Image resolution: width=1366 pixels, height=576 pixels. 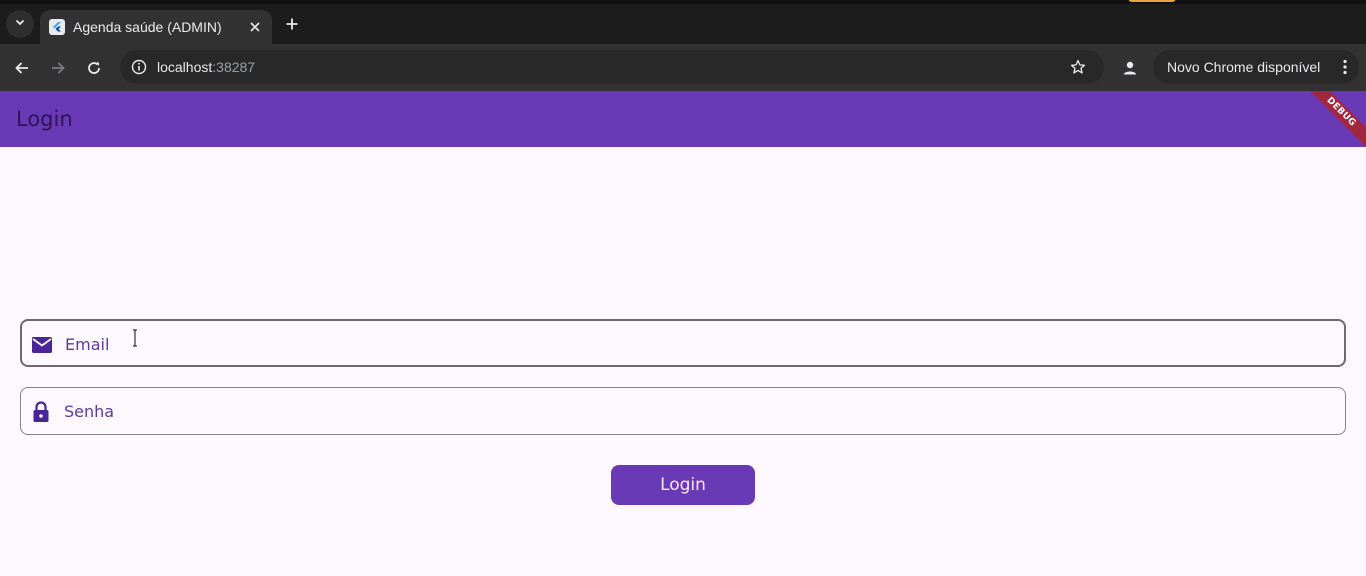 What do you see at coordinates (1078, 67) in the screenshot?
I see `bookmark-star-icon` at bounding box center [1078, 67].